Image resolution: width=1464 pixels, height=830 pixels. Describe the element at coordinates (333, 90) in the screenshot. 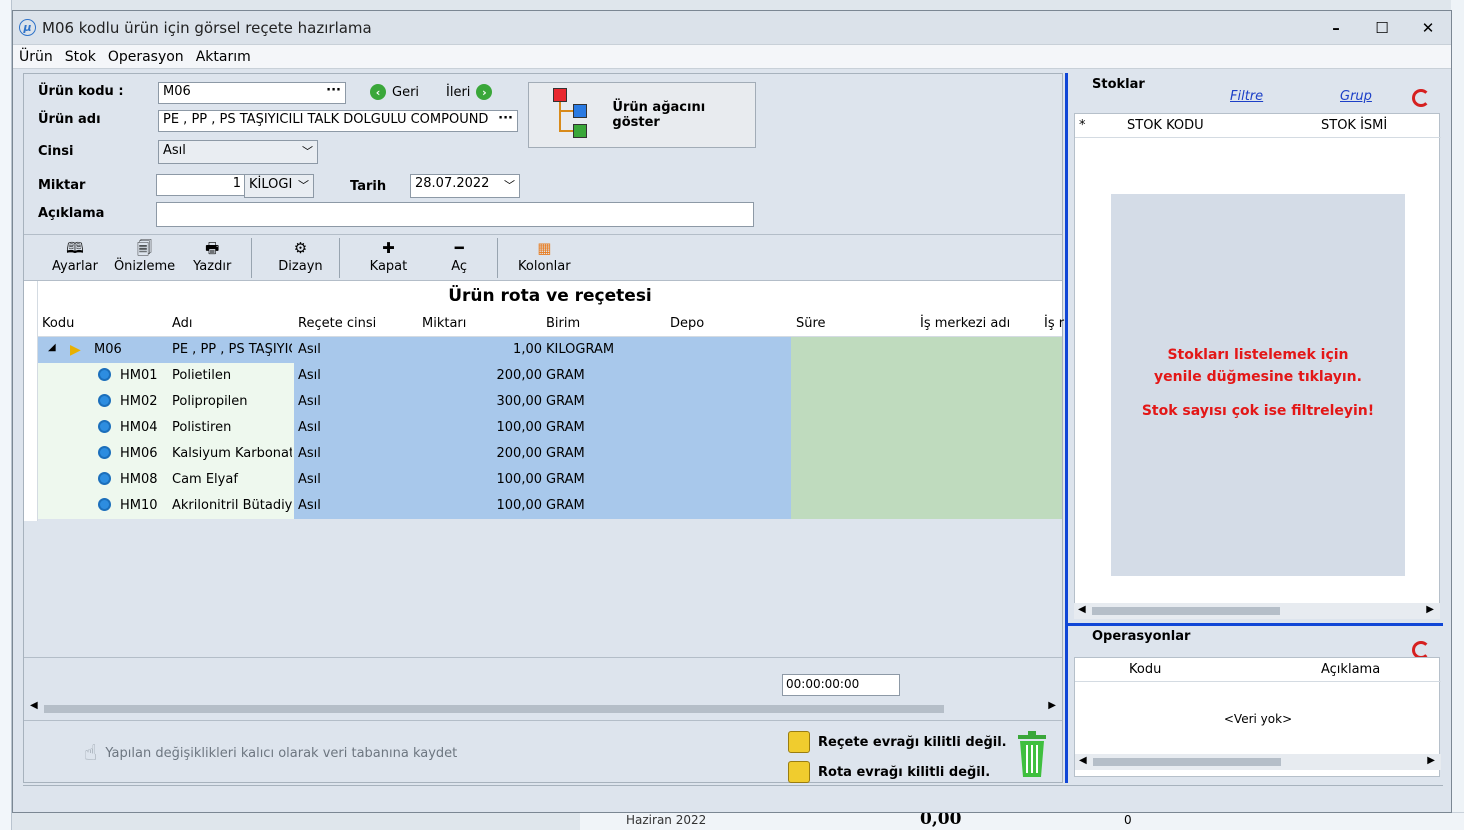

I see `urun-kodu-lookup-icon: ···` at that location.